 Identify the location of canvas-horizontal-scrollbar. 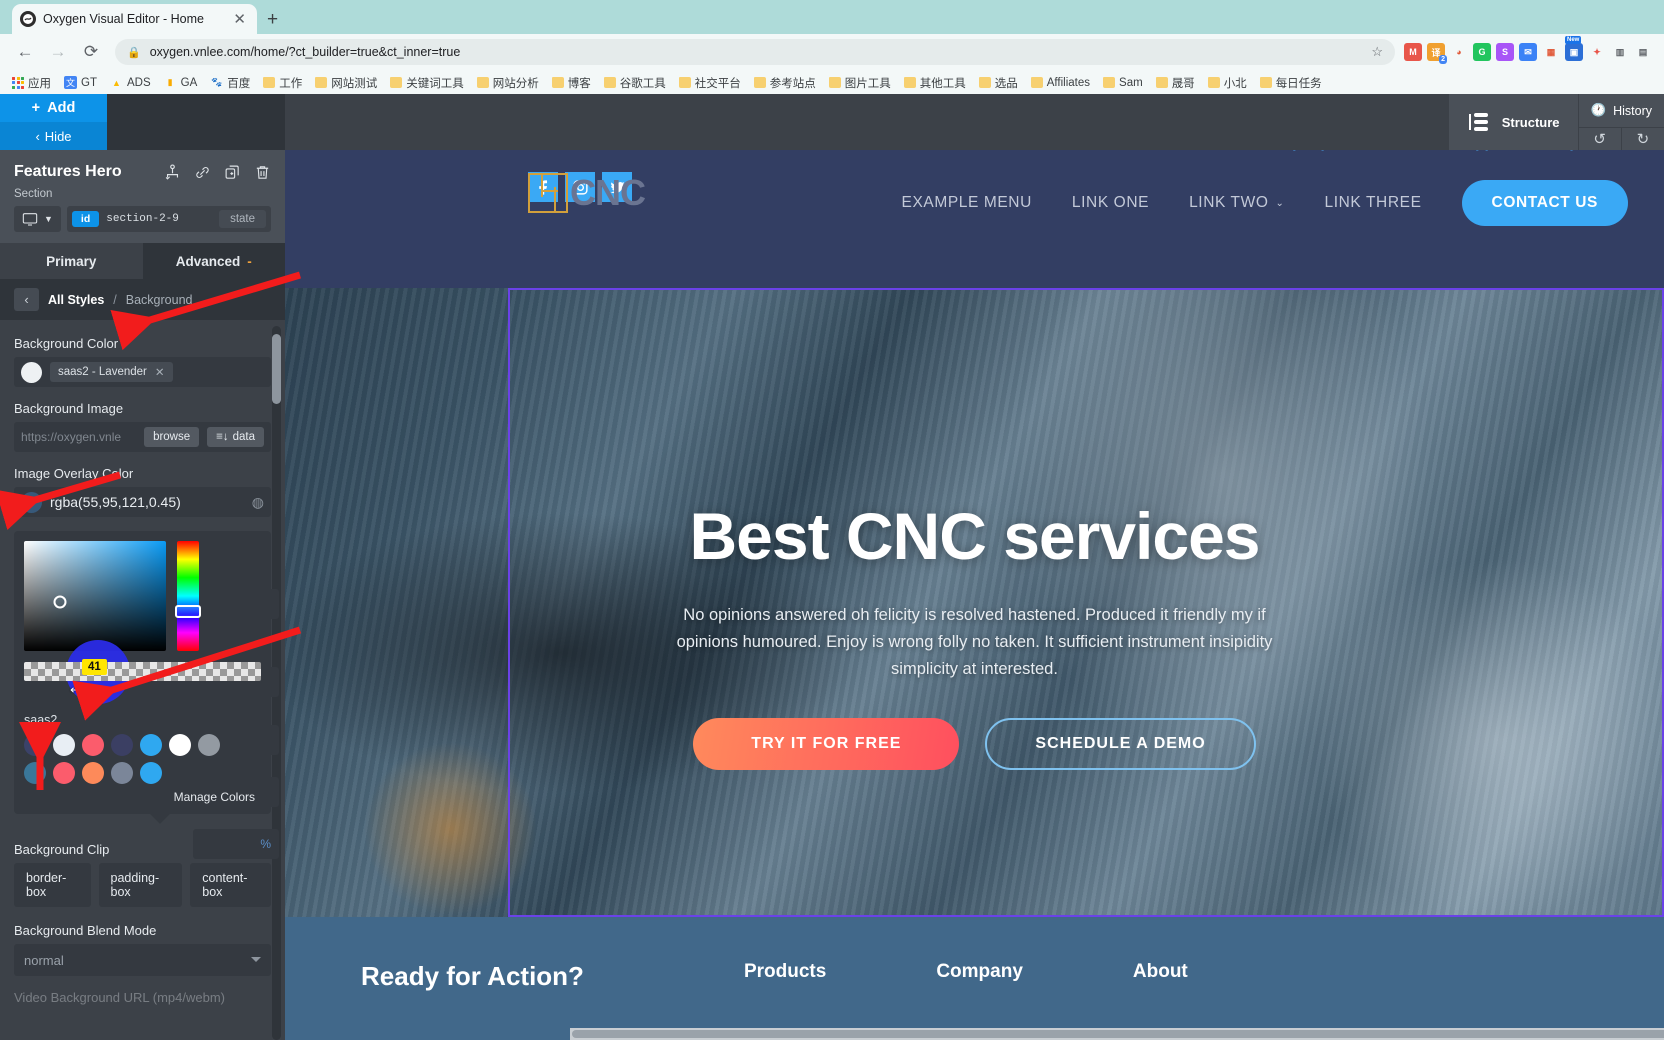
(1117, 1034).